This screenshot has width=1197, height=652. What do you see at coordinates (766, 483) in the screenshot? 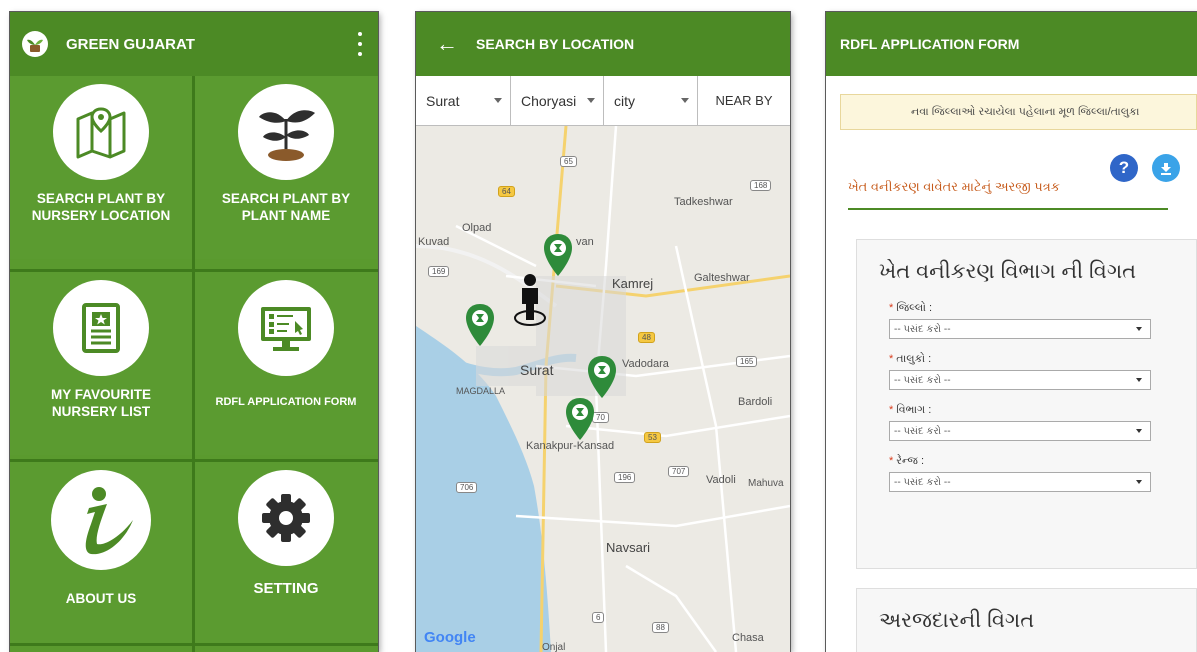
I see `map-label: Mahuva` at bounding box center [766, 483].